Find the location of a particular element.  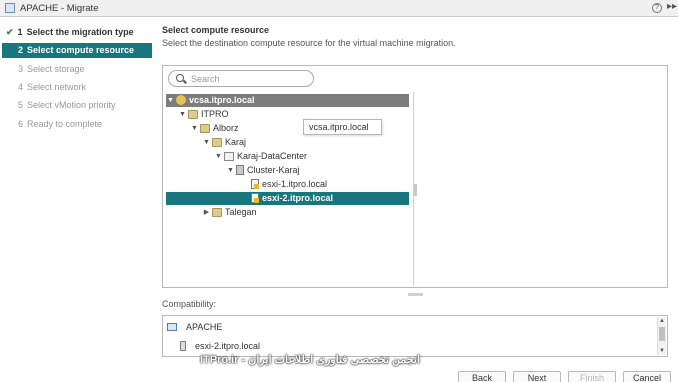

compat-row-vm: APACHE is located at coordinates (194, 327).